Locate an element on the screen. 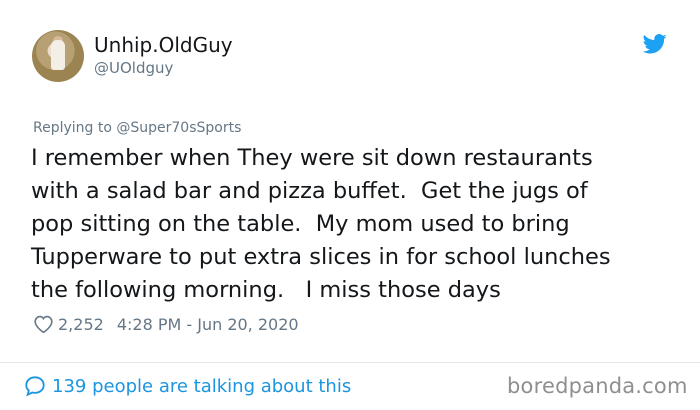 The height and width of the screenshot is (410, 700). timestamp: 4:28 PM - Jun 20, 2020 is located at coordinates (208, 324).